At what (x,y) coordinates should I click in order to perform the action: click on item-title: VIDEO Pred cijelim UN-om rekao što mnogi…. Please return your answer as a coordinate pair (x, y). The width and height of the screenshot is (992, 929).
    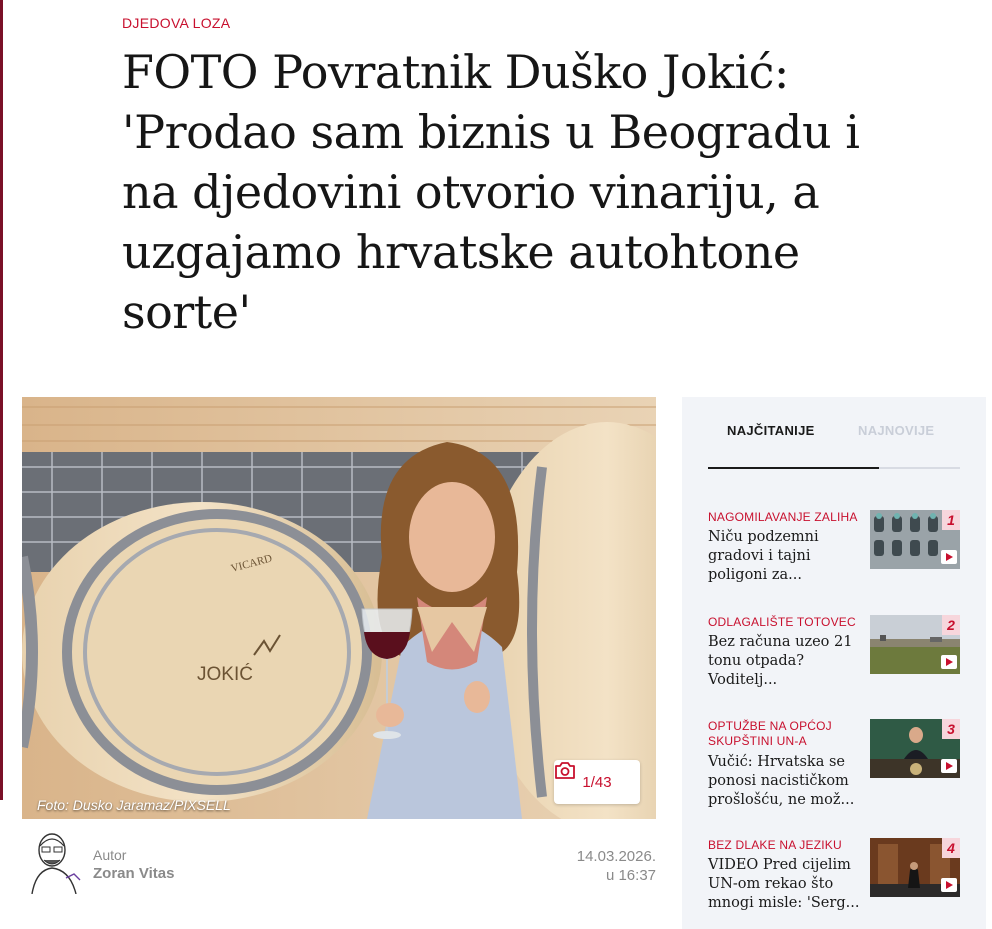
    Looking at the image, I should click on (786, 884).